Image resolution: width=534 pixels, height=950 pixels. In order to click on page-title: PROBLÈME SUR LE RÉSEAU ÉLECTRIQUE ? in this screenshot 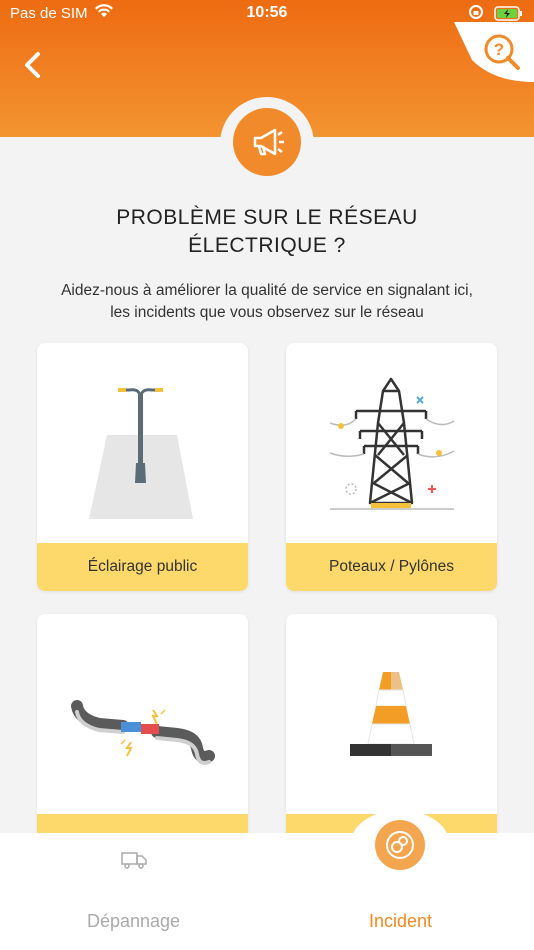, I will do `click(267, 232)`.